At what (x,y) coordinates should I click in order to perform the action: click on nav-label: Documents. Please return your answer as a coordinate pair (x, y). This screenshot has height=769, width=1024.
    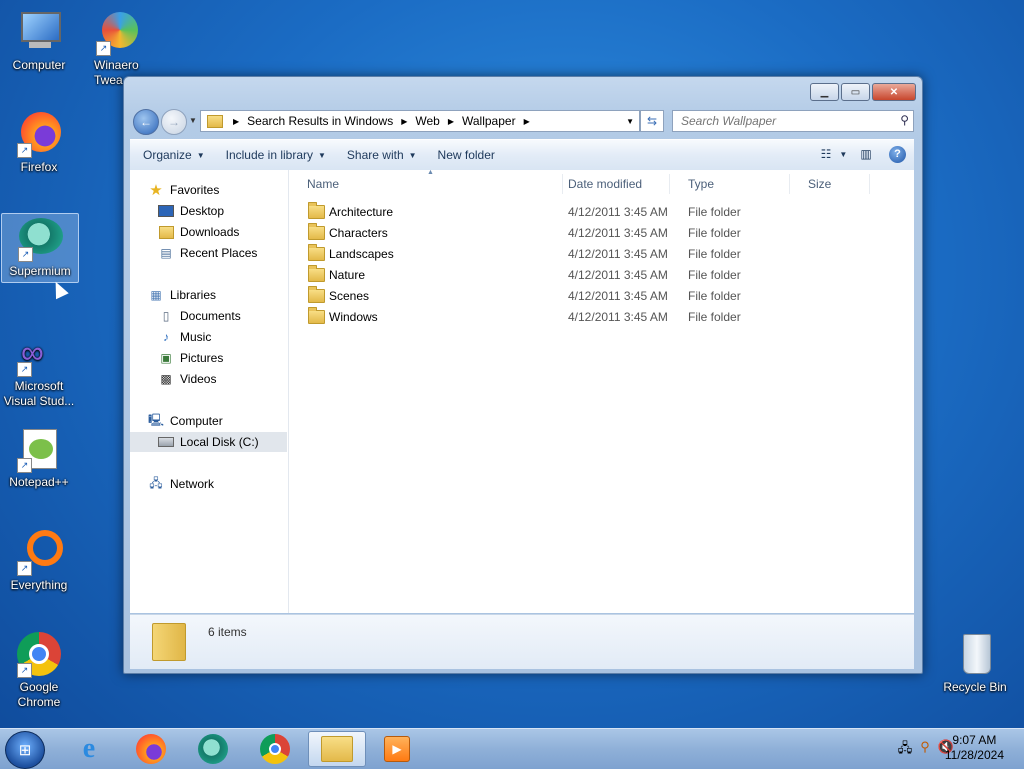
    Looking at the image, I should click on (210, 316).